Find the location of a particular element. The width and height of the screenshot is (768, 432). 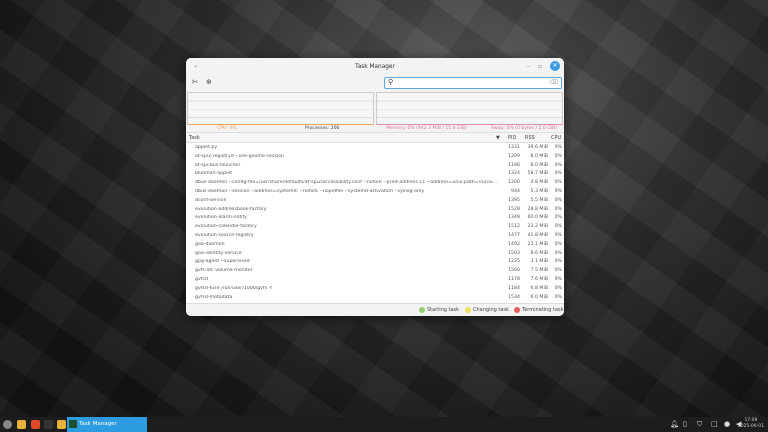

task-pid: 944 is located at coordinates (515, 191).